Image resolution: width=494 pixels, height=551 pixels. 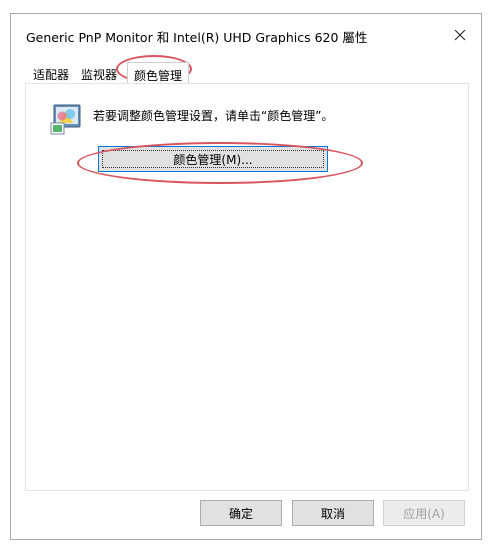 I want to click on tab-adapter: 适配器, so click(x=51, y=74).